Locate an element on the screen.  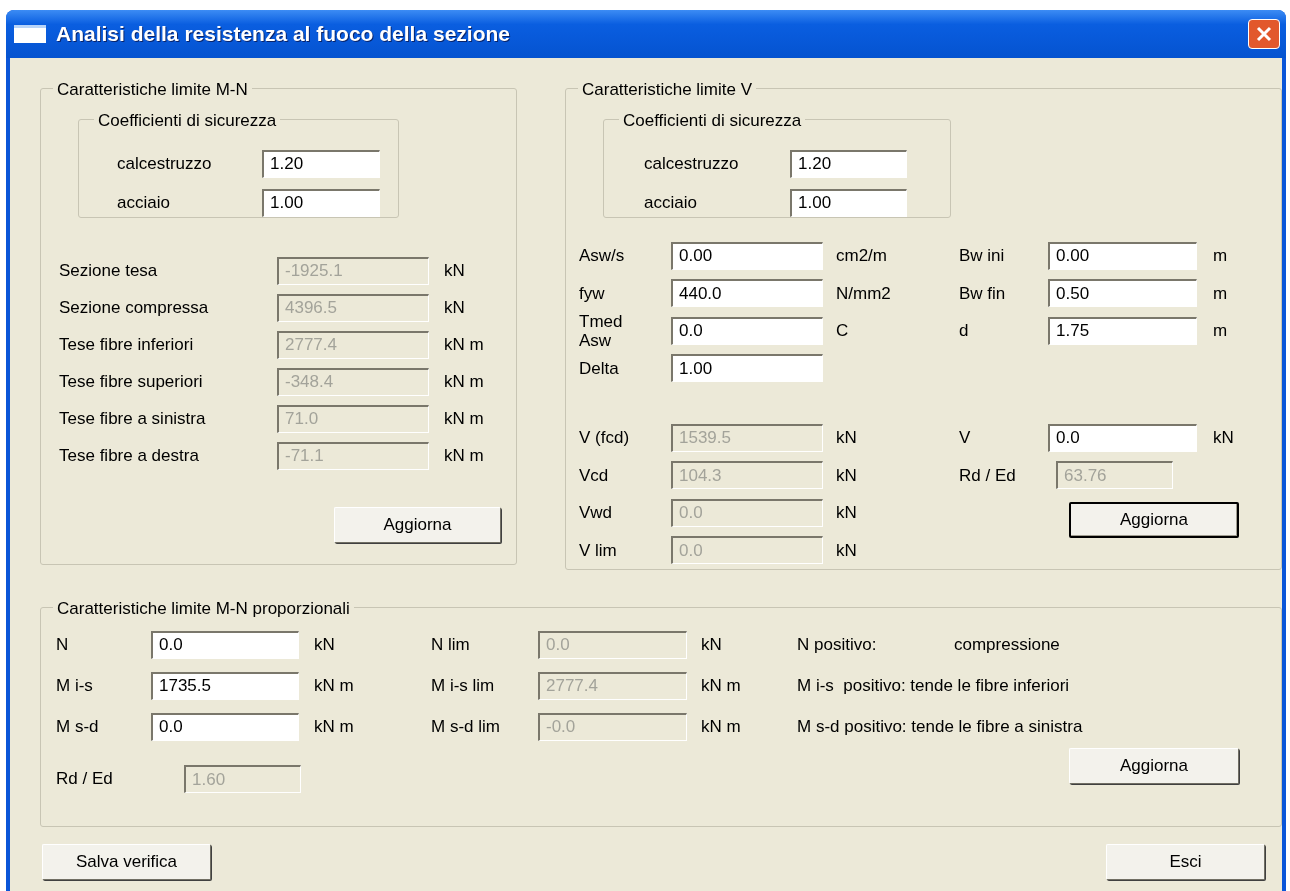
field-label: Bw ini is located at coordinates (982, 256).